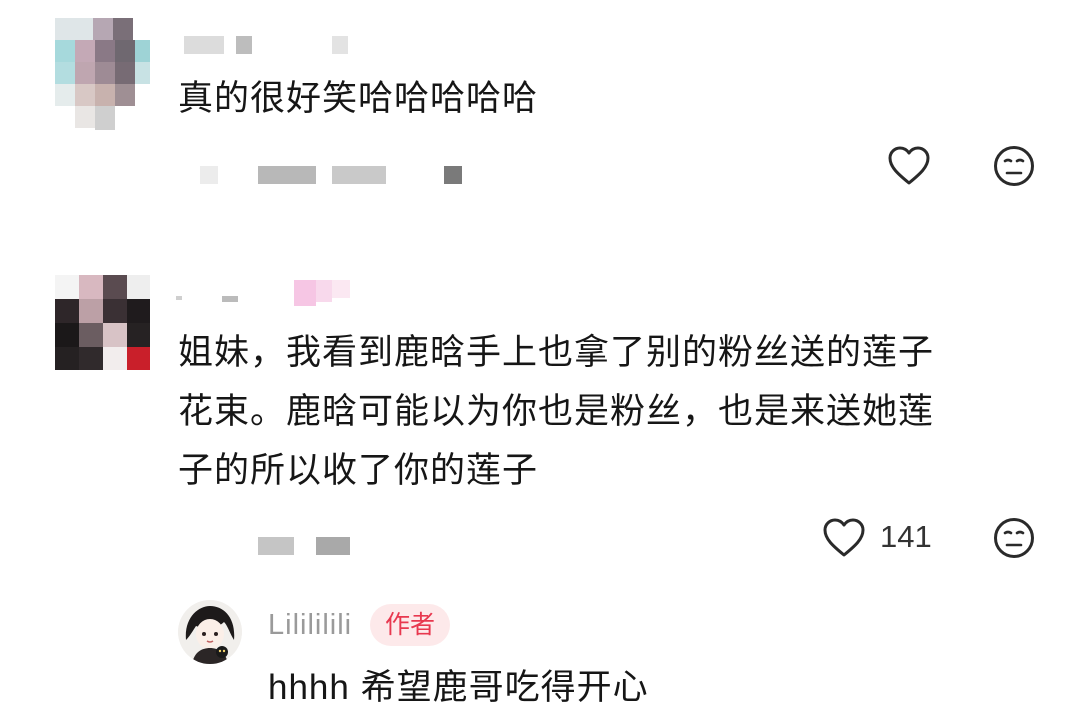  I want to click on comment-text: 真的很好笑哈哈哈哈哈, so click(358, 99).